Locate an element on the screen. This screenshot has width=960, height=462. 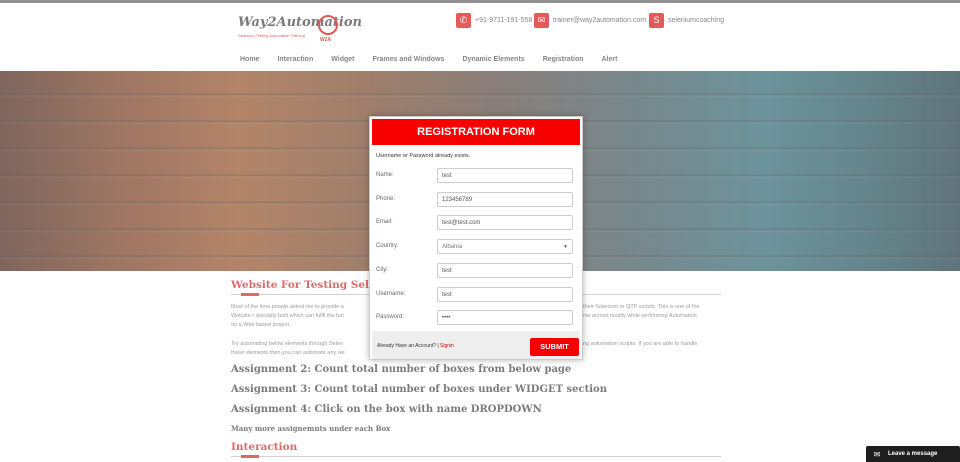
phone-row: Phone: 123456789 is located at coordinates (474, 200).